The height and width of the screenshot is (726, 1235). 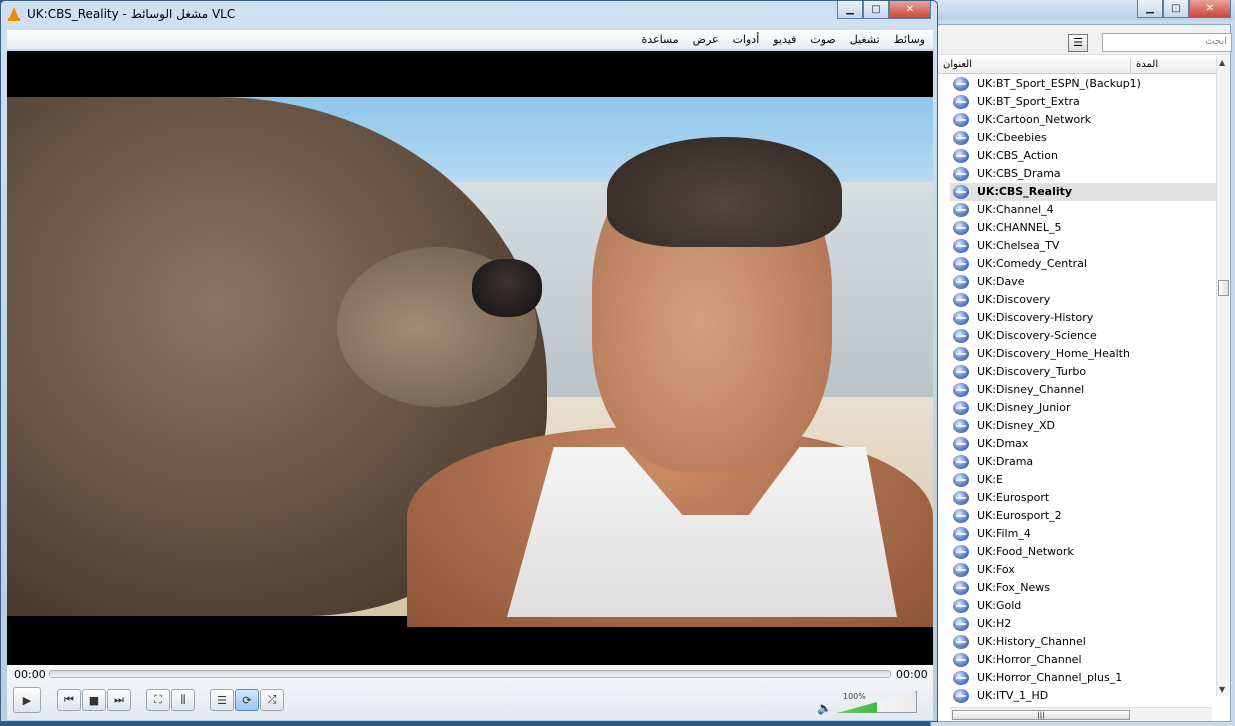 I want to click on playlist-item-title: UK:Discovery-History, so click(x=1035, y=317).